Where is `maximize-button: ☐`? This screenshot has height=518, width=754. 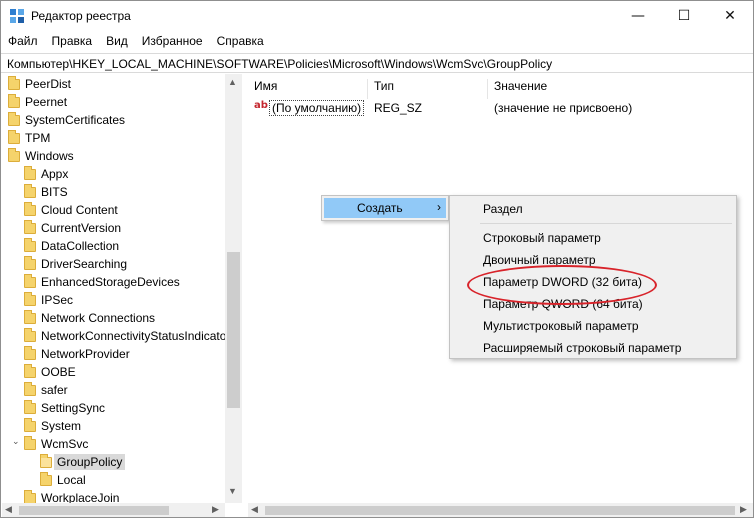
maximize-button: ☐ is located at coordinates (684, 16).